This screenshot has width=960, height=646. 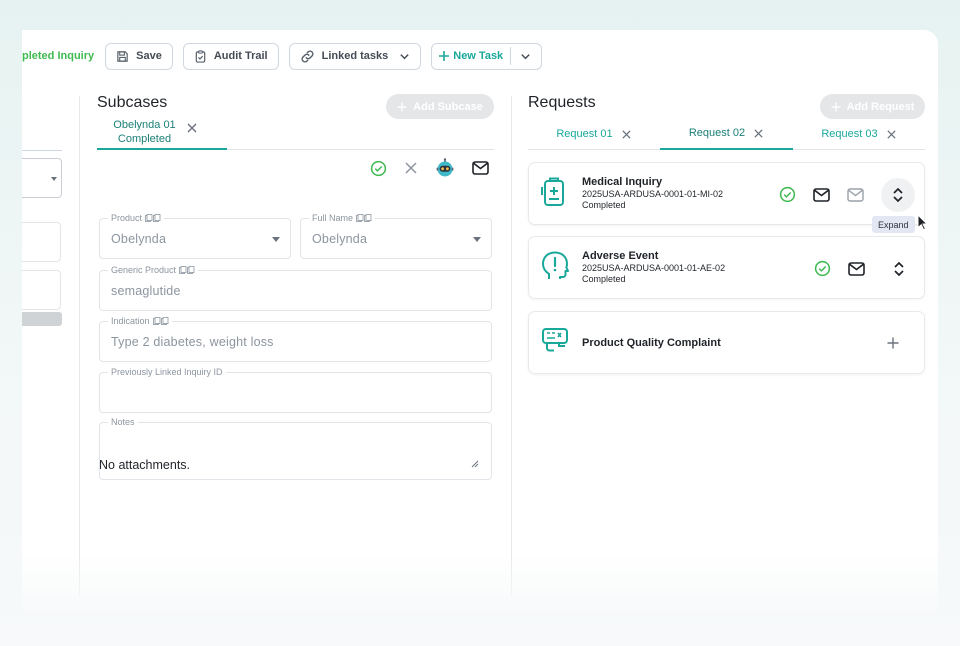 I want to click on linked-tasks-label: Linked tasks, so click(x=355, y=56).